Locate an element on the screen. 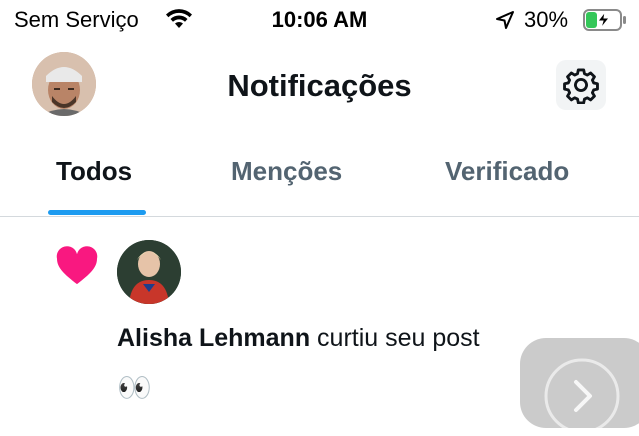  battery-percent: 30% is located at coordinates (546, 19).